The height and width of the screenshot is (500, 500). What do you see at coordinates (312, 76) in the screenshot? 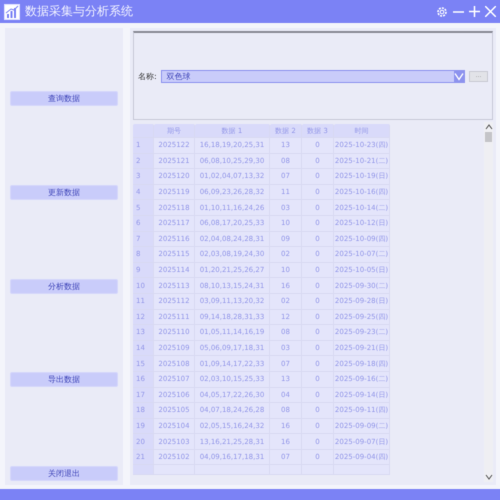
I see `name-dropdown: 双色球` at bounding box center [312, 76].